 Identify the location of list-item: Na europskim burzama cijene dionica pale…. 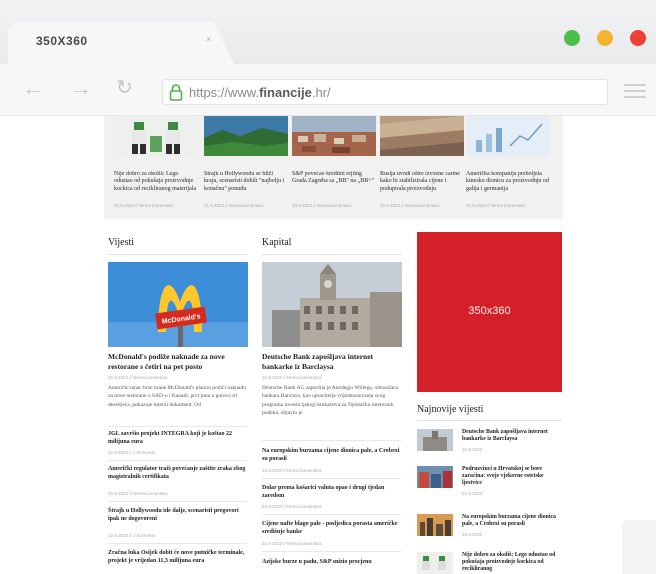
(332, 455).